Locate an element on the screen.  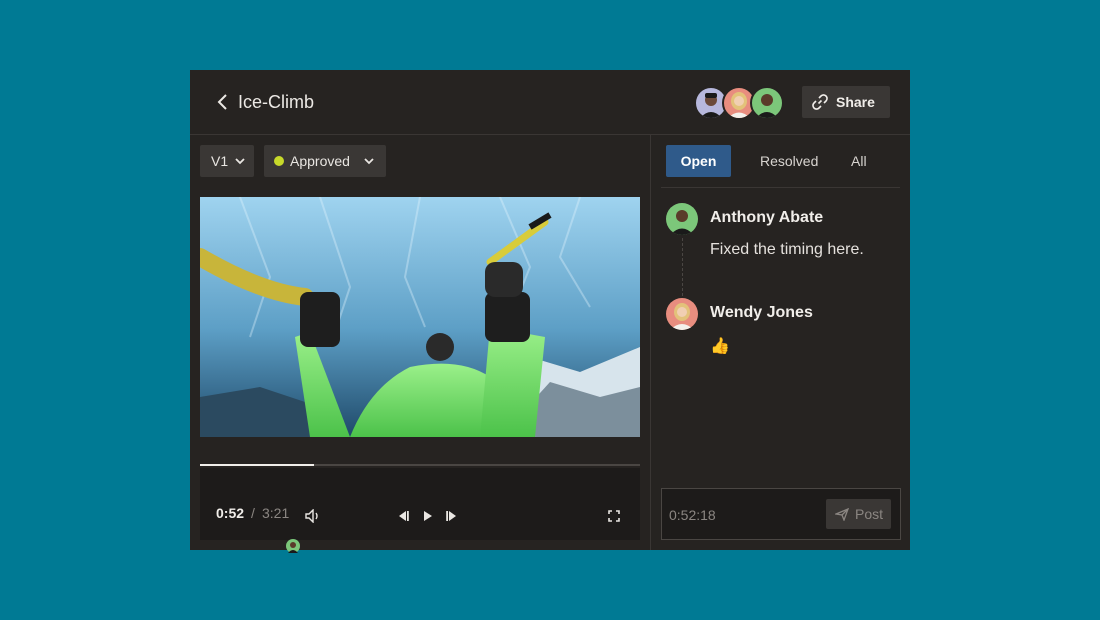
share-button-label: Share is located at coordinates (855, 102).